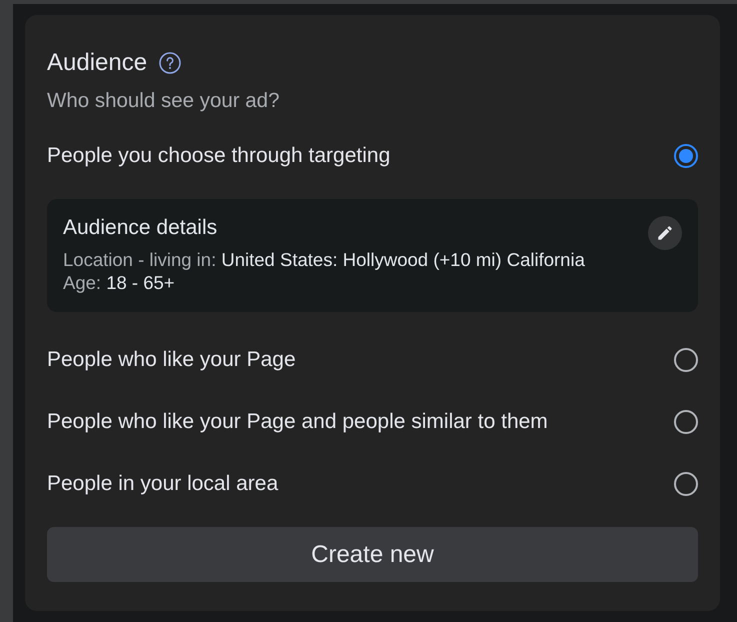  I want to click on section-title: Audience, so click(97, 63).